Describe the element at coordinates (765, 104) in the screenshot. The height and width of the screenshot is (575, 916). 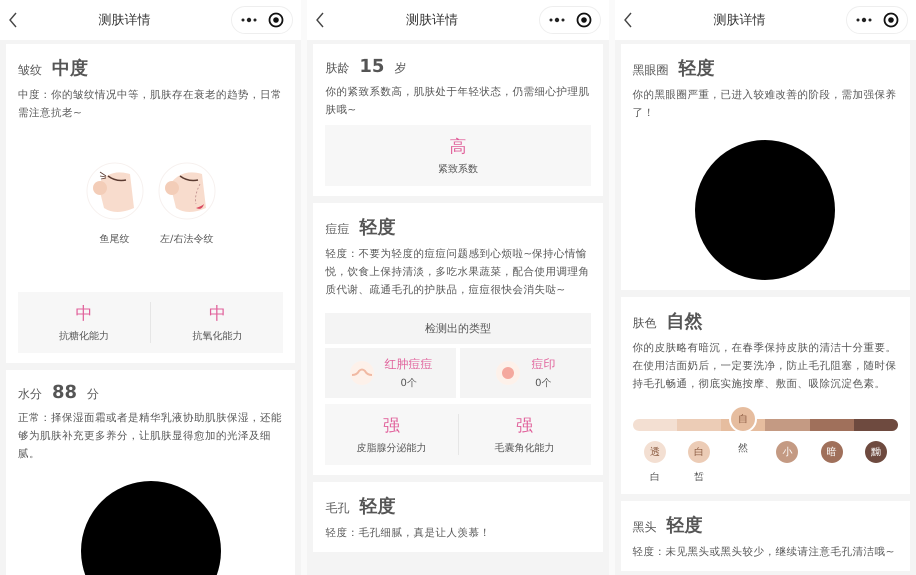
I see `description-text: 你的黑眼圈严重，已进入较难改善的阶段，需加强保养了！` at that location.